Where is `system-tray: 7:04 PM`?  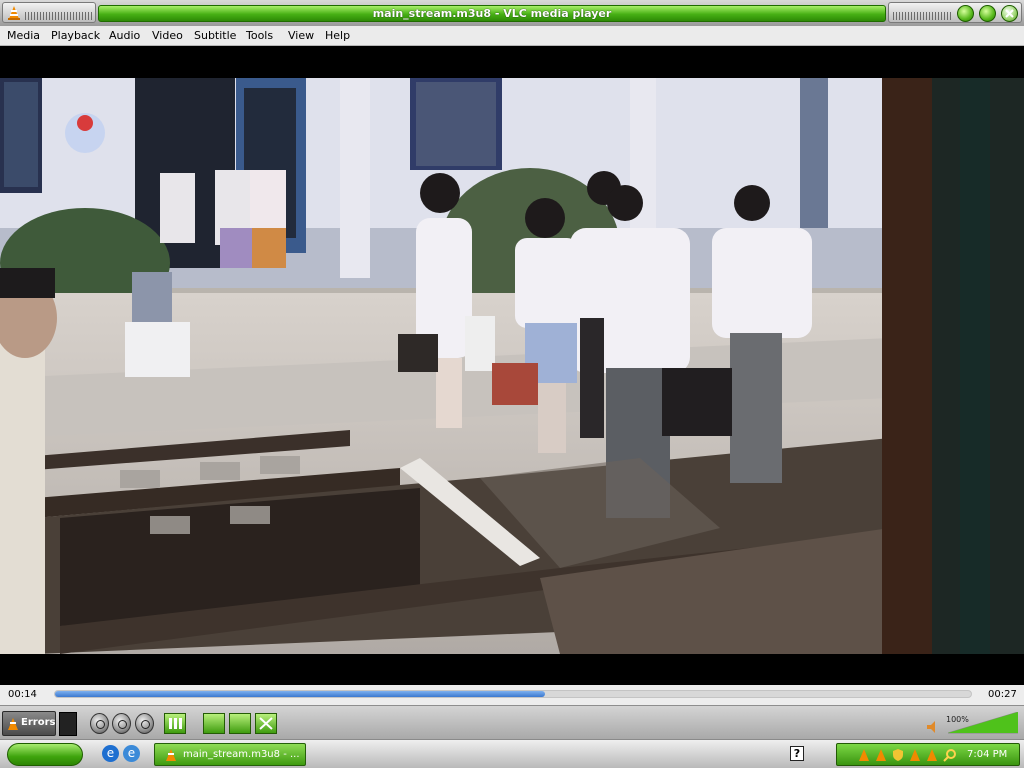
system-tray: 7:04 PM is located at coordinates (928, 754).